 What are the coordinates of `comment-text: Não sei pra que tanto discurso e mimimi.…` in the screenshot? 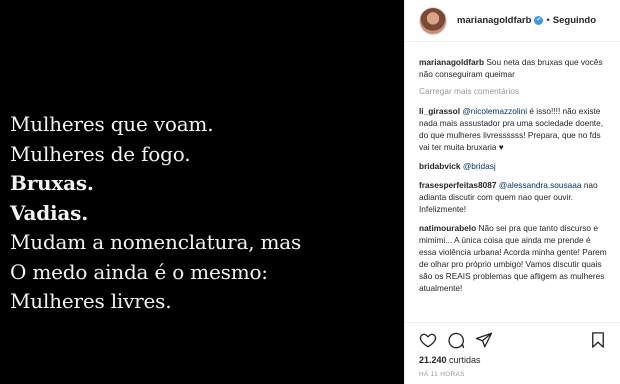 It's located at (513, 258).